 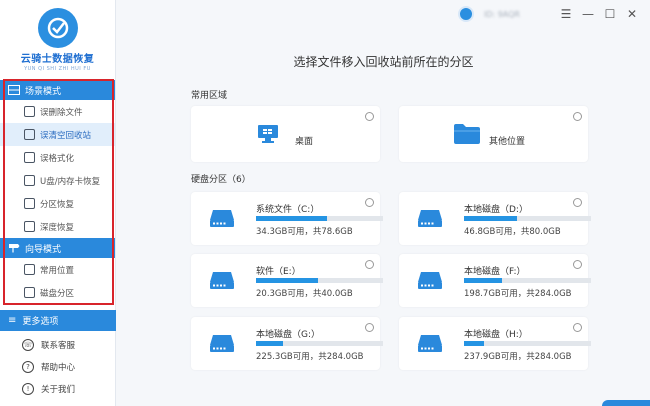 I want to click on drive-card: 本地磁盘（D:） 46.8GB可用，共80.0GB, so click(x=495, y=218).